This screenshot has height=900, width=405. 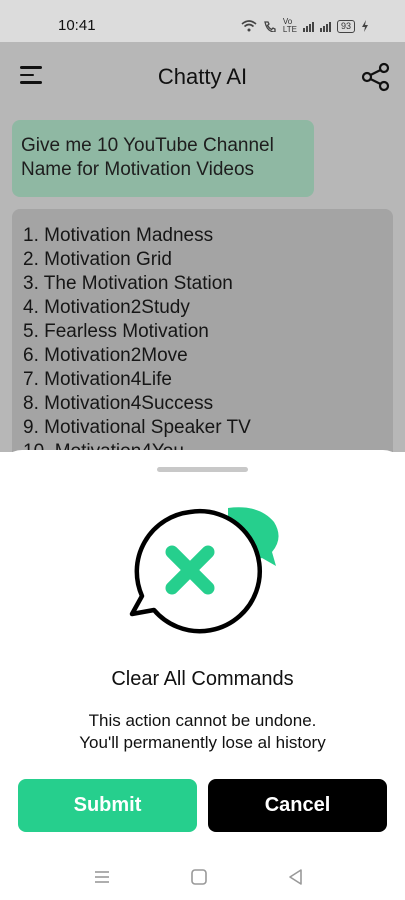 What do you see at coordinates (128, 283) in the screenshot?
I see `bot-response-line: 3. The Motivation Station` at bounding box center [128, 283].